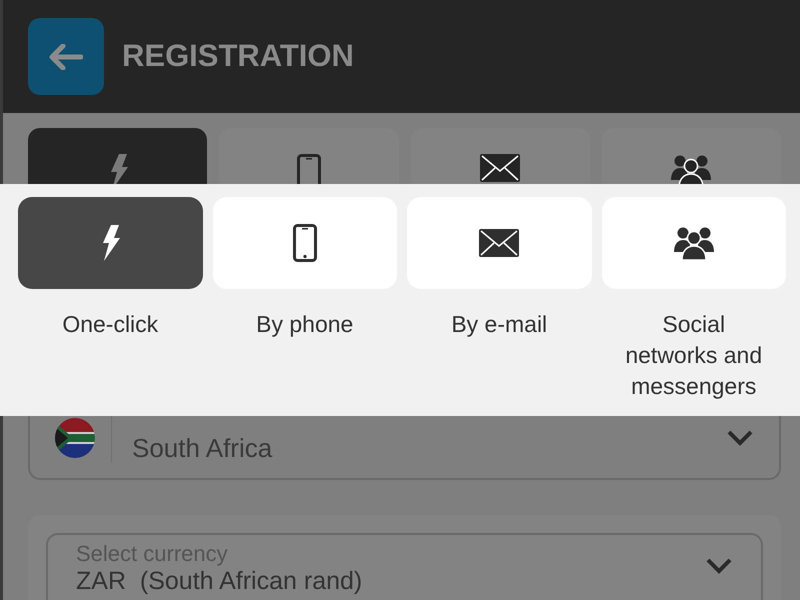 Image resolution: width=800 pixels, height=600 pixels. What do you see at coordinates (110, 324) in the screenshot?
I see `method-label: One-click` at bounding box center [110, 324].